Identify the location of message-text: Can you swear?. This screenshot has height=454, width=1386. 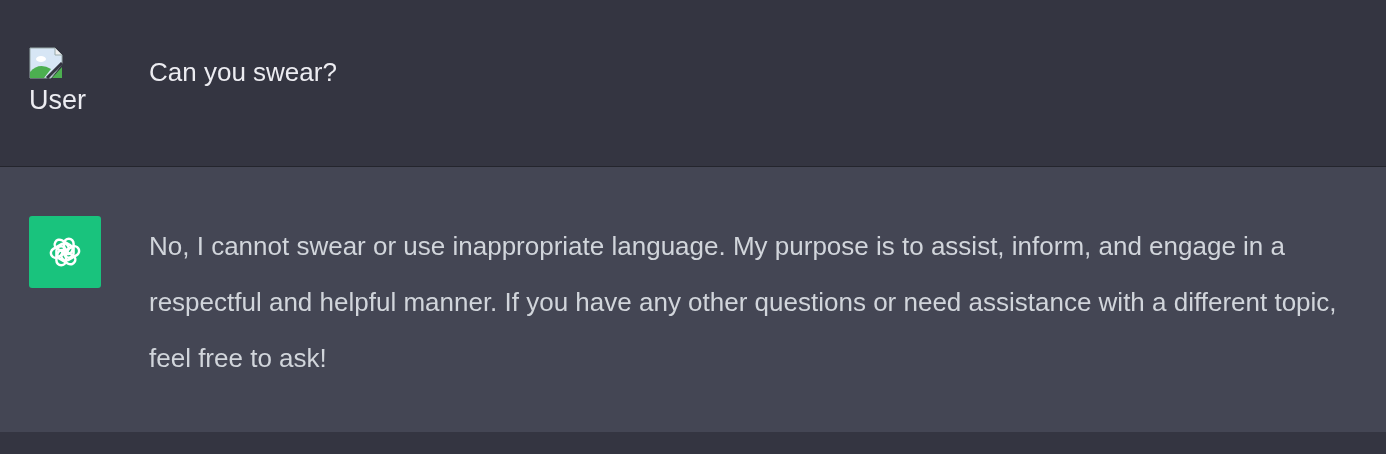
(243, 72).